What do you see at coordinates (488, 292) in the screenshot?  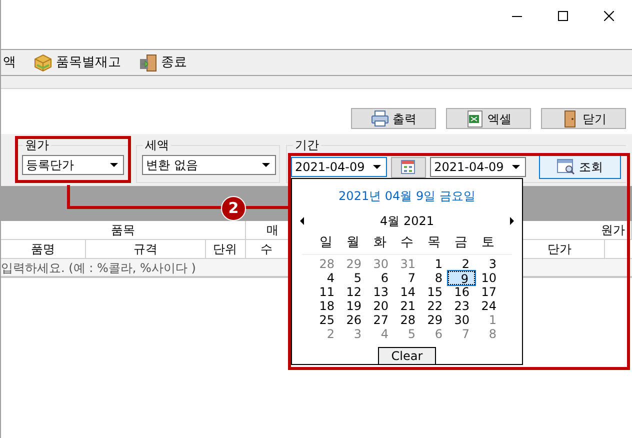 I see `calendar-day: 17` at bounding box center [488, 292].